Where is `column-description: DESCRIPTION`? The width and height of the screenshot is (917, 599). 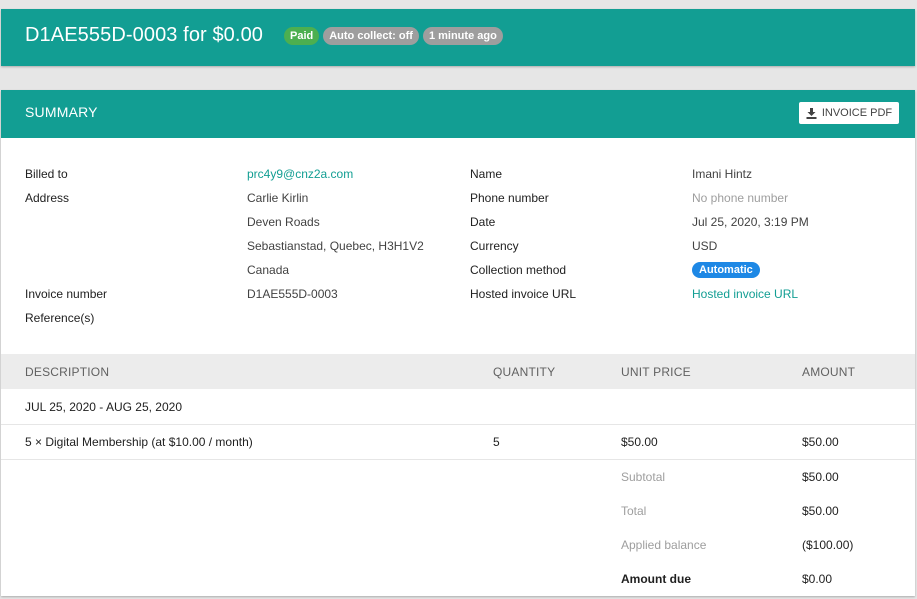
column-description: DESCRIPTION is located at coordinates (67, 372).